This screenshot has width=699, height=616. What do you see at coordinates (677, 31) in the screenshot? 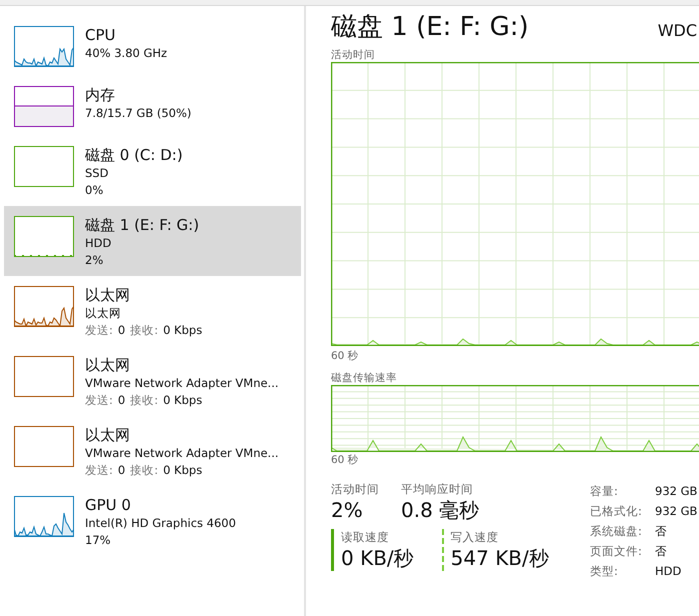
I see `disk-model: WDC` at bounding box center [677, 31].